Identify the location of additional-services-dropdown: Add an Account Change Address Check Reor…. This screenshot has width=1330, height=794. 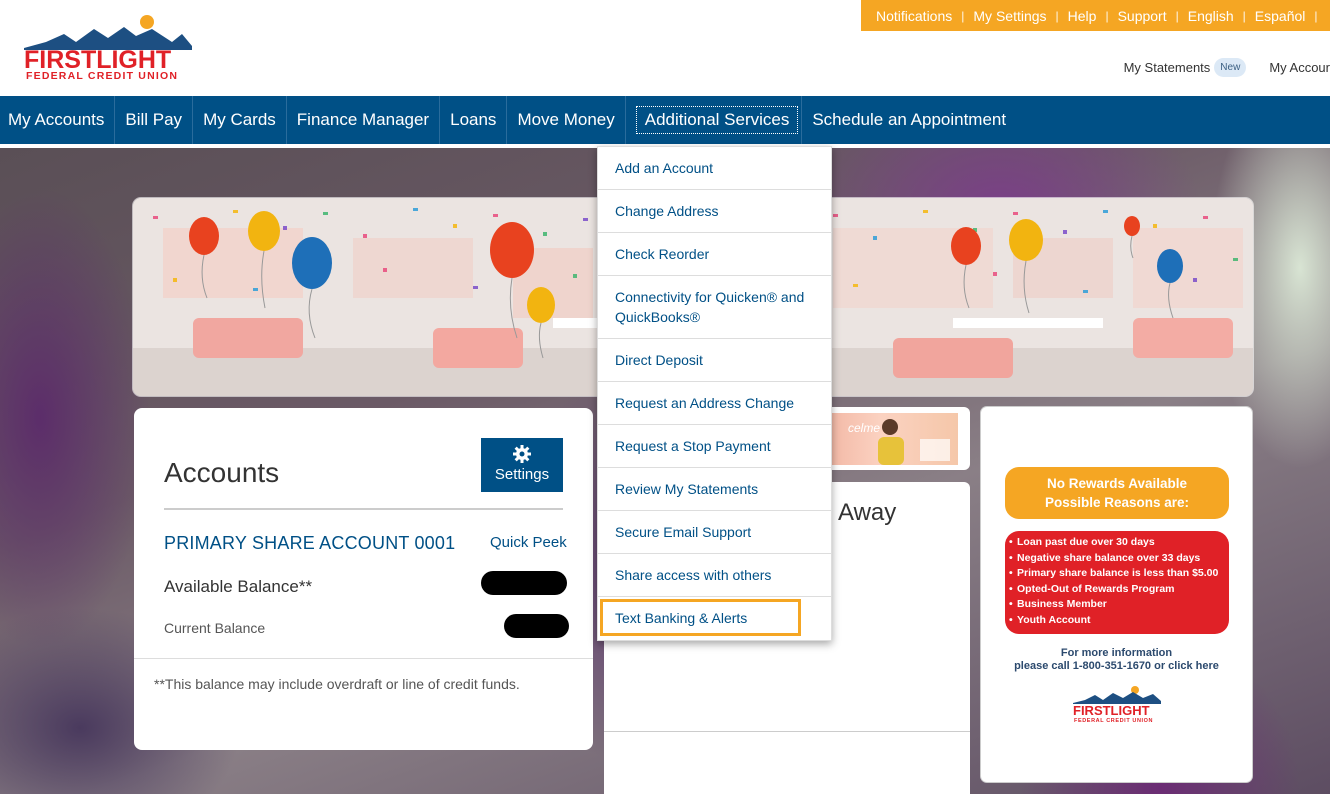
(714, 393).